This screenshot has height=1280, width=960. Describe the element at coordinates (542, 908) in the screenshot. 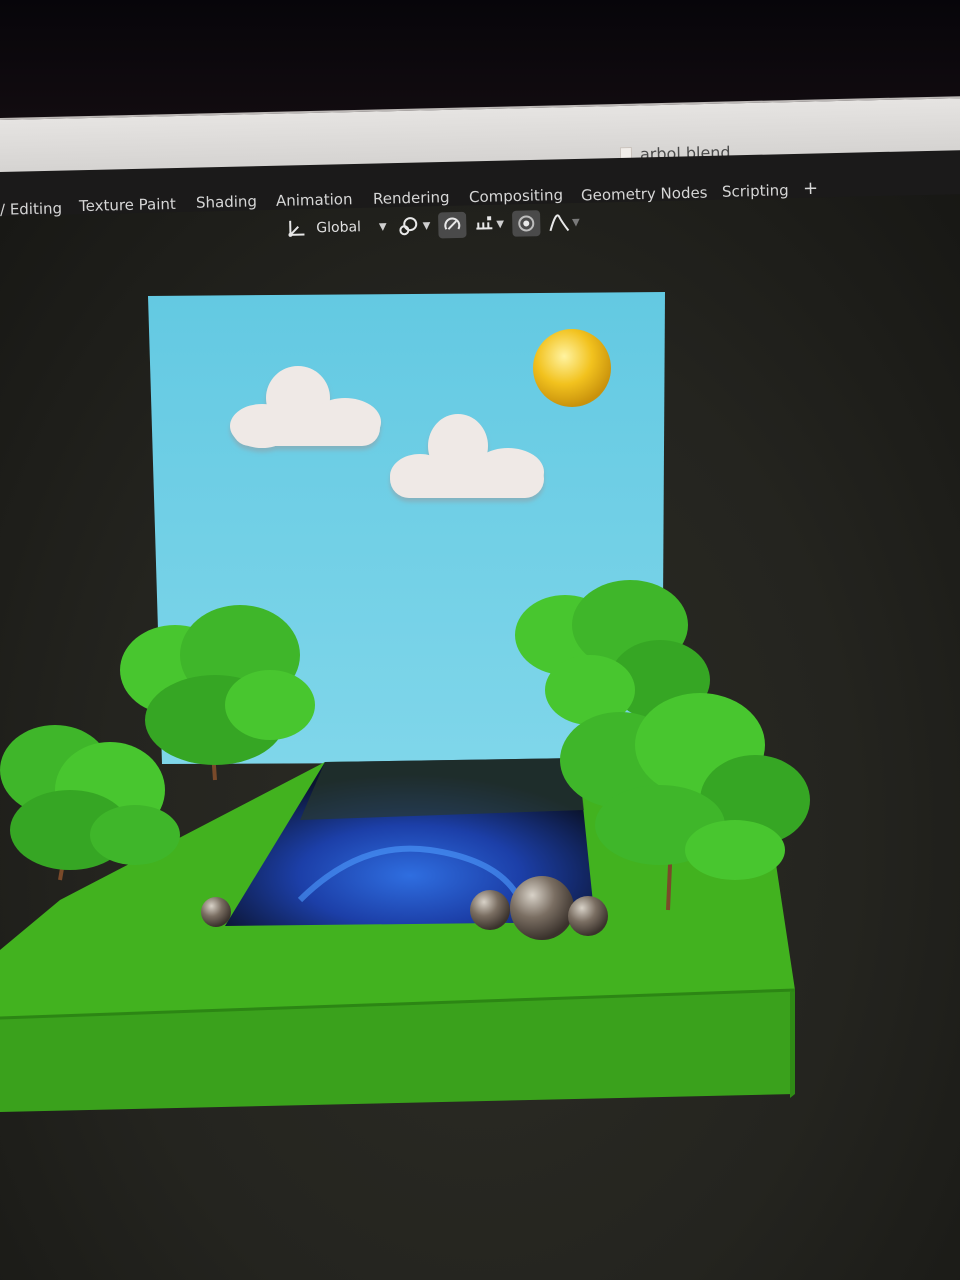

I see `rock-large` at that location.